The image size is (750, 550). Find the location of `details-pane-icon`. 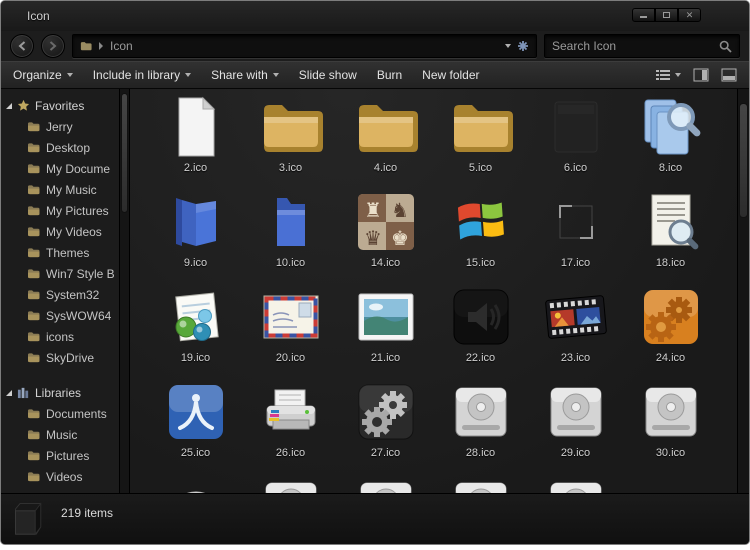

details-pane-icon is located at coordinates (729, 75).